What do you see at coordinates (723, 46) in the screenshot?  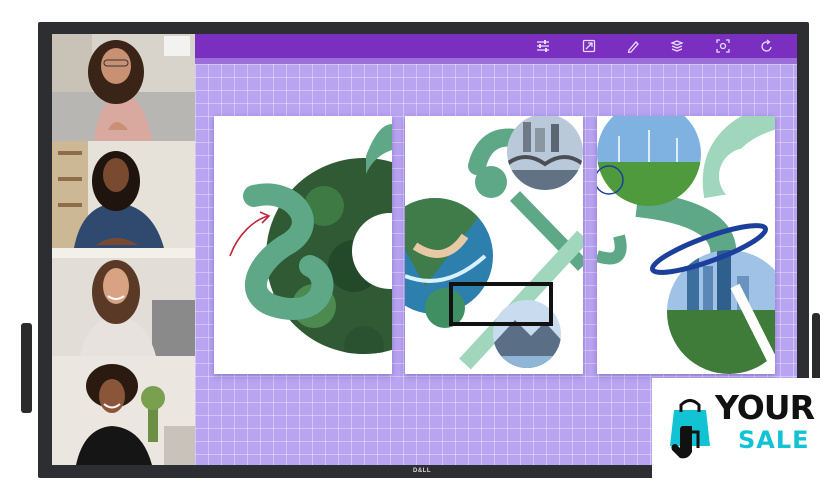 I see `capture-icon` at bounding box center [723, 46].